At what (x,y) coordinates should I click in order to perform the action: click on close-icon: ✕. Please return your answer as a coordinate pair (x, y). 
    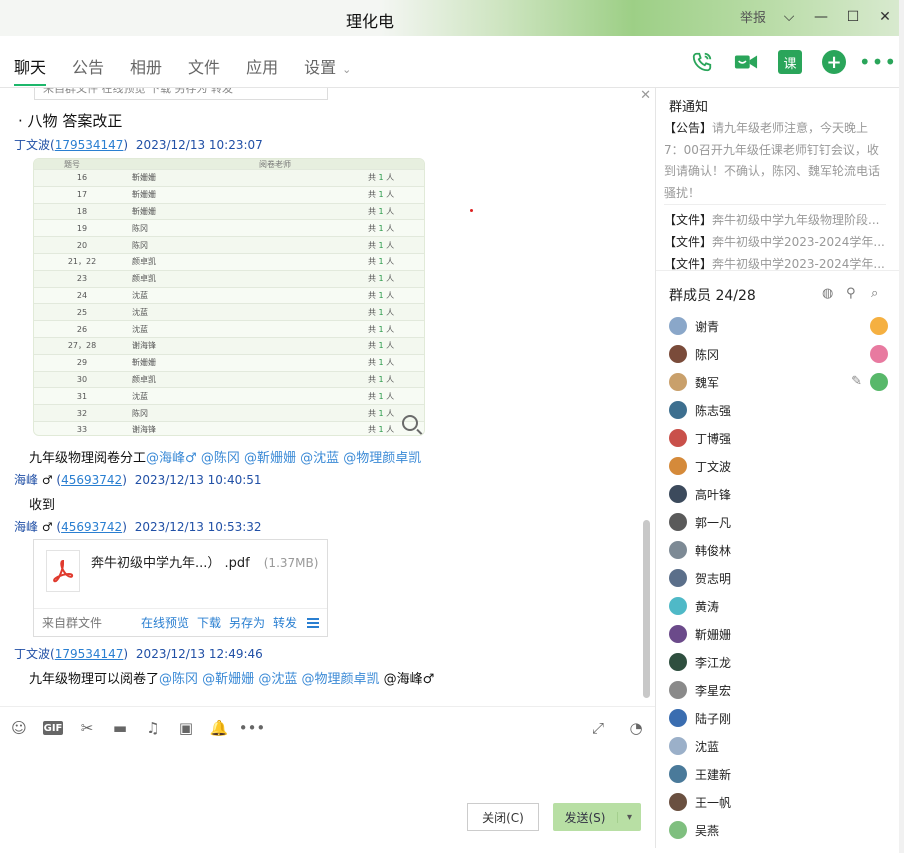
    Looking at the image, I should click on (885, 17).